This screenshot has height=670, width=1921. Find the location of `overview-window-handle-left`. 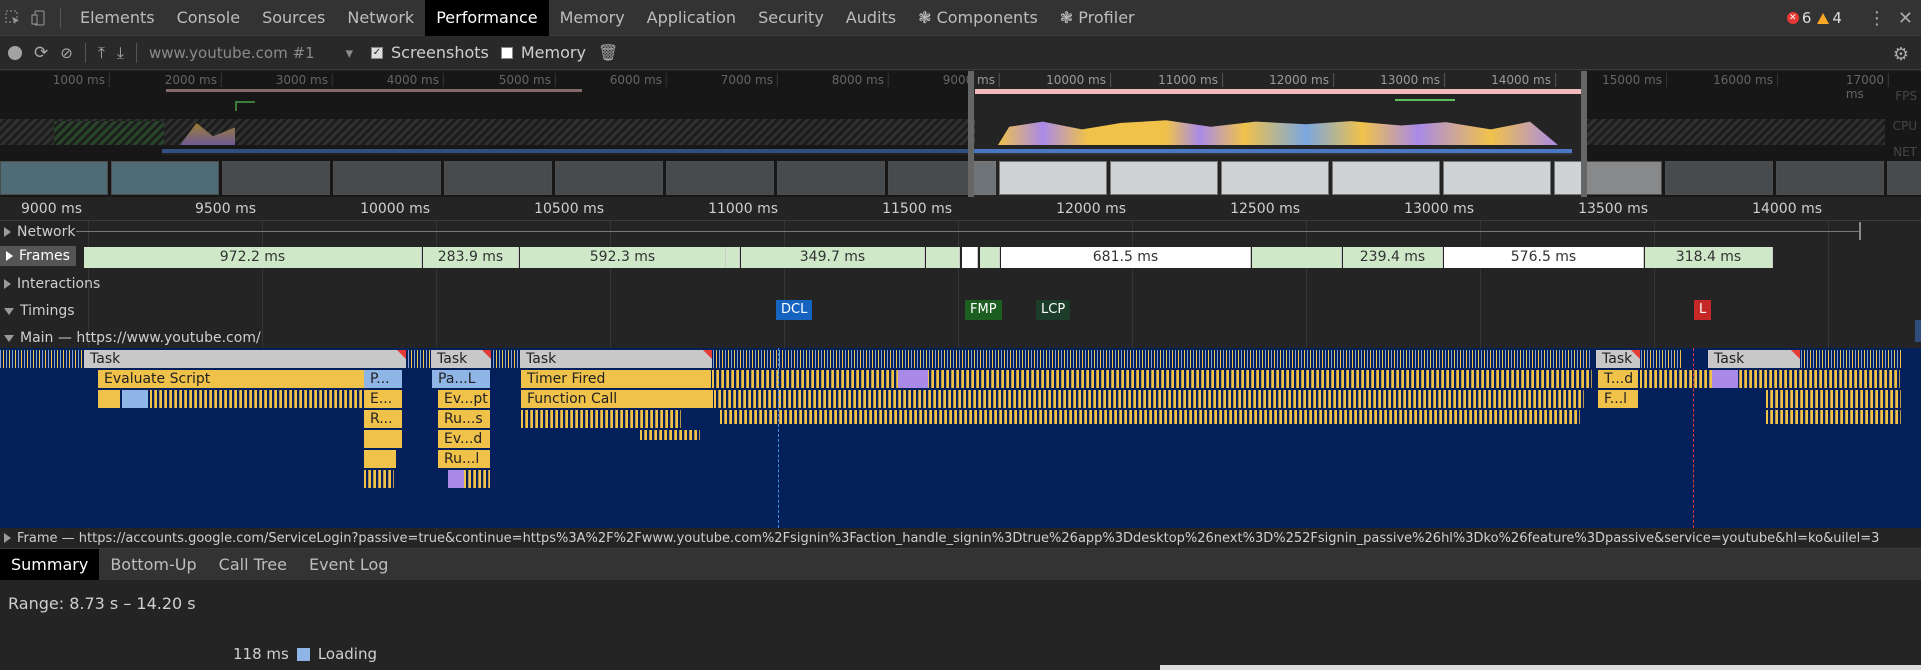

overview-window-handle-left is located at coordinates (971, 134).